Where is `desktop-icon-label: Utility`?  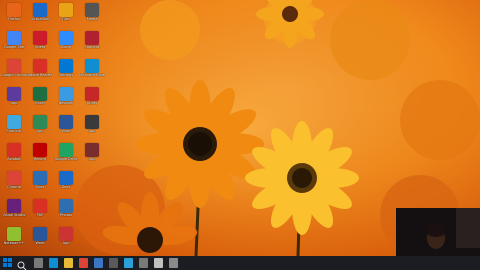
desktop-icon-label: Utility is located at coordinates (92, 103).